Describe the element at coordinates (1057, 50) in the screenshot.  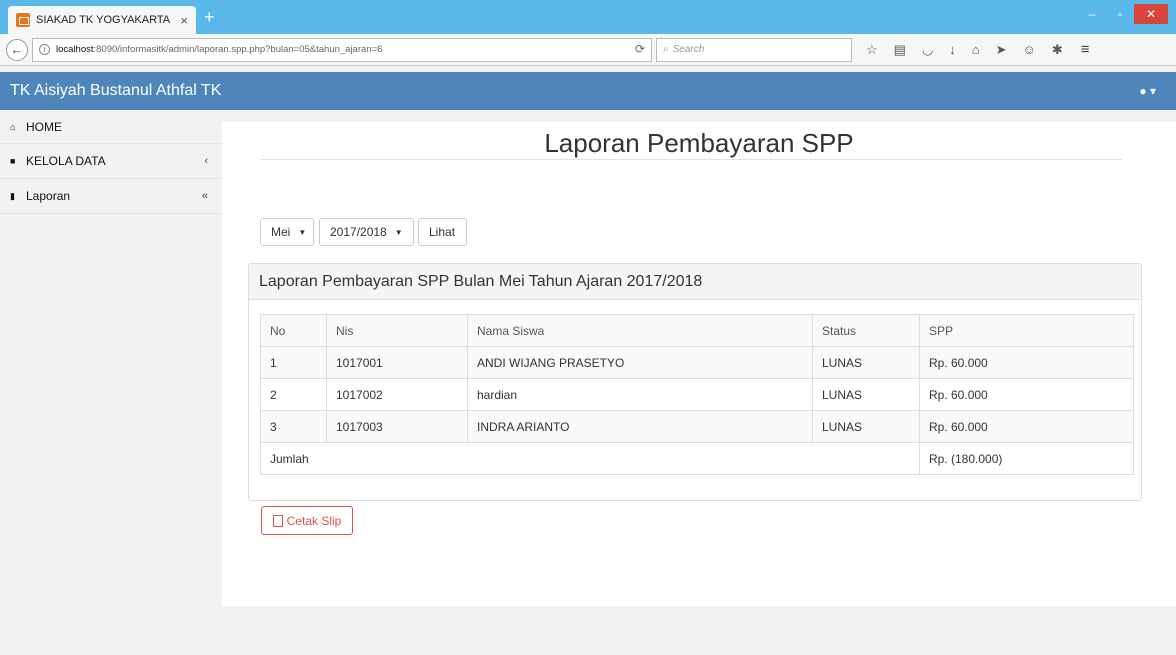
I see `extension-icon: ✱` at that location.